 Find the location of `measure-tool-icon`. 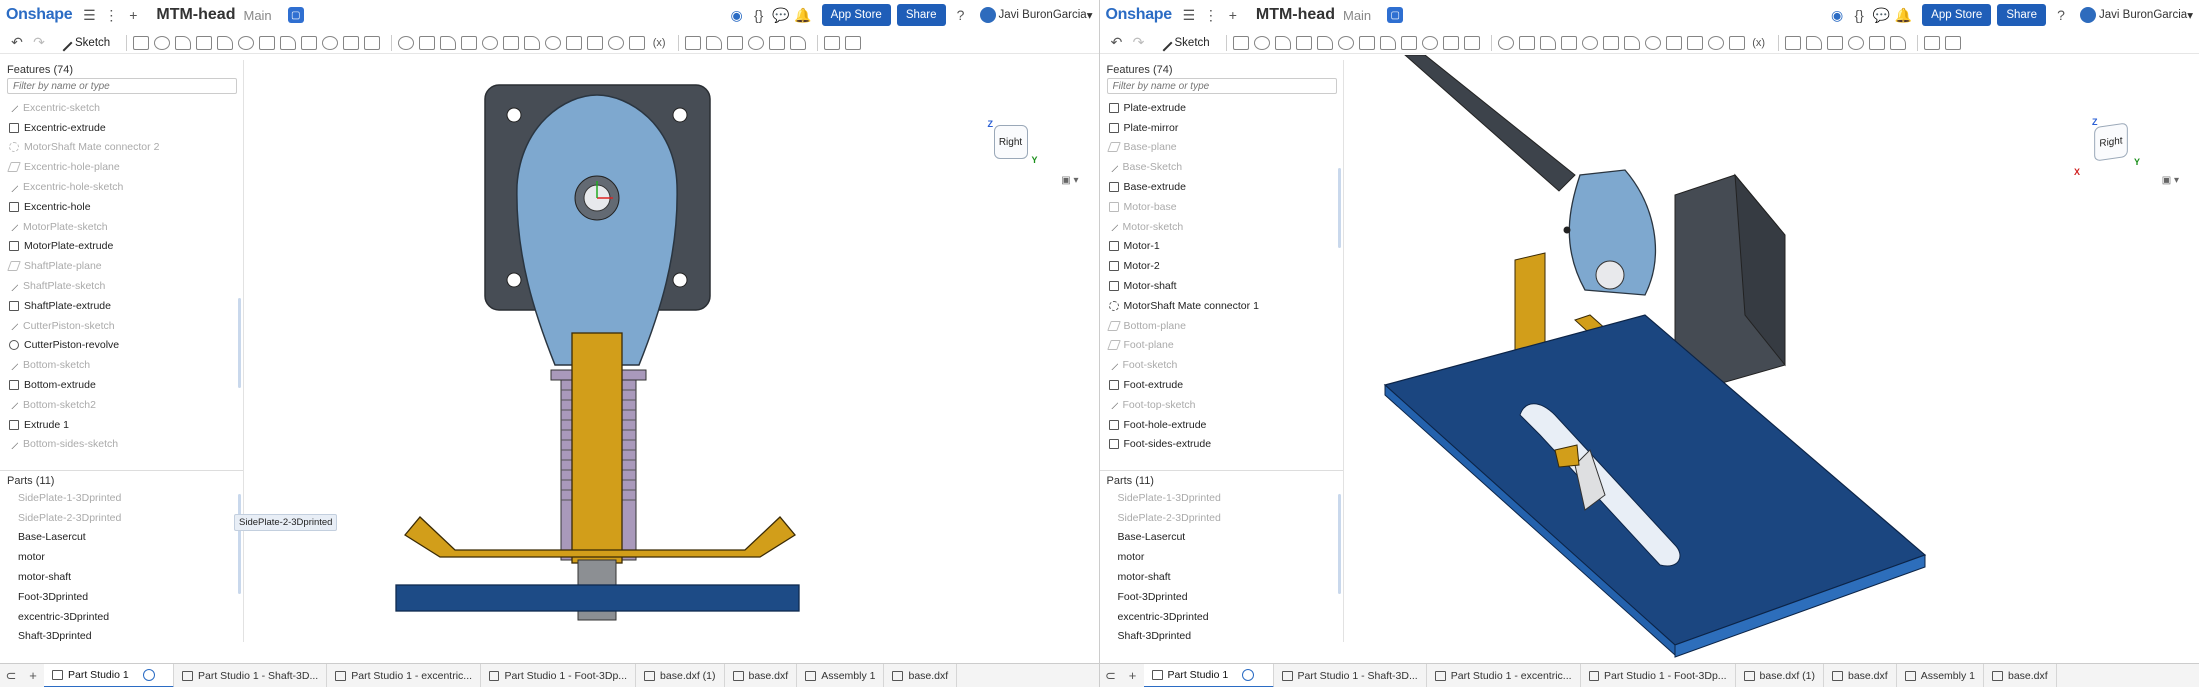

measure-tool-icon is located at coordinates (616, 42).